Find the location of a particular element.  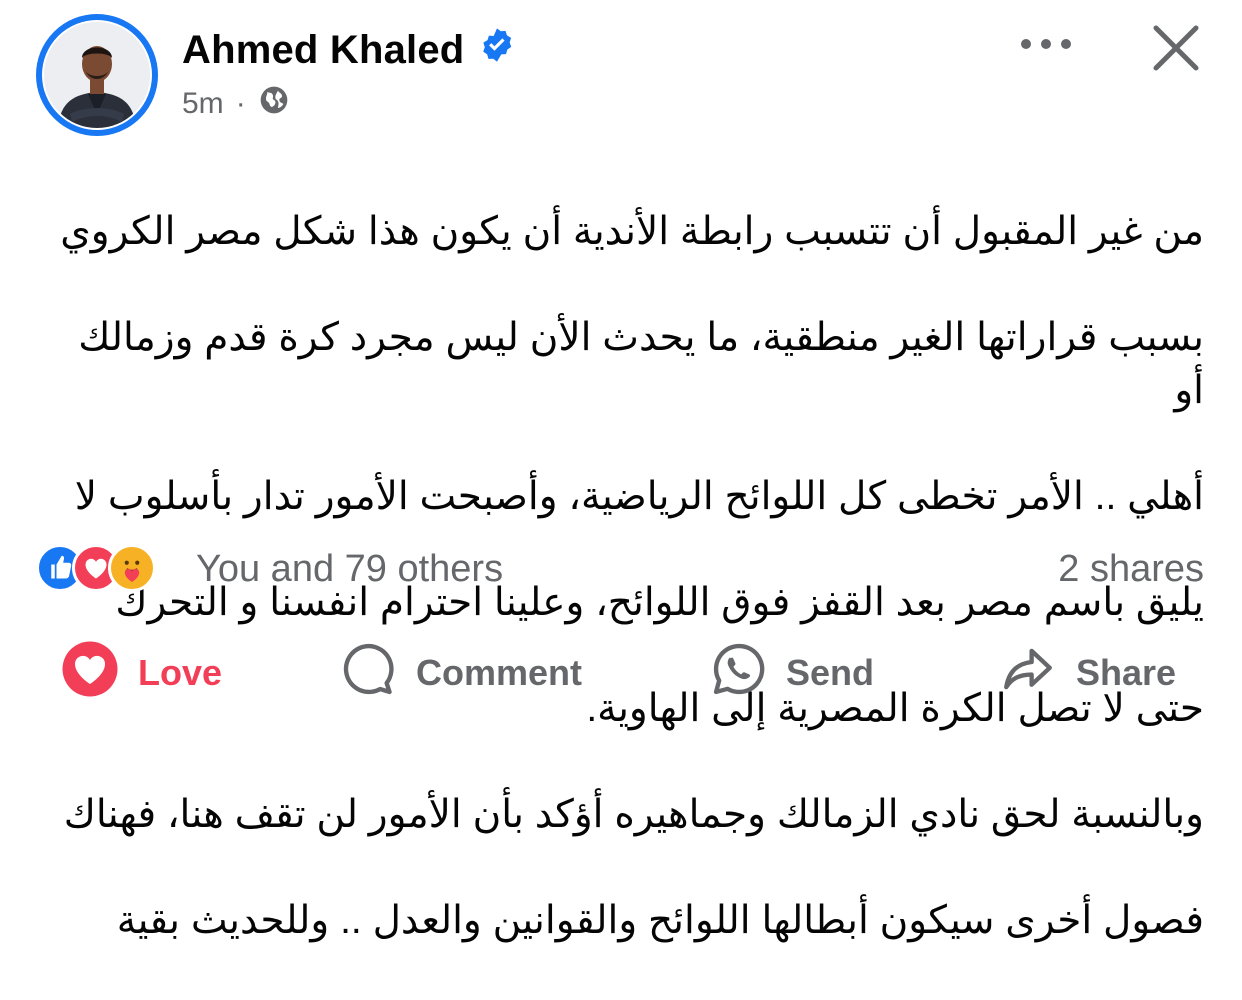

verified-badge-icon is located at coordinates (497, 50).